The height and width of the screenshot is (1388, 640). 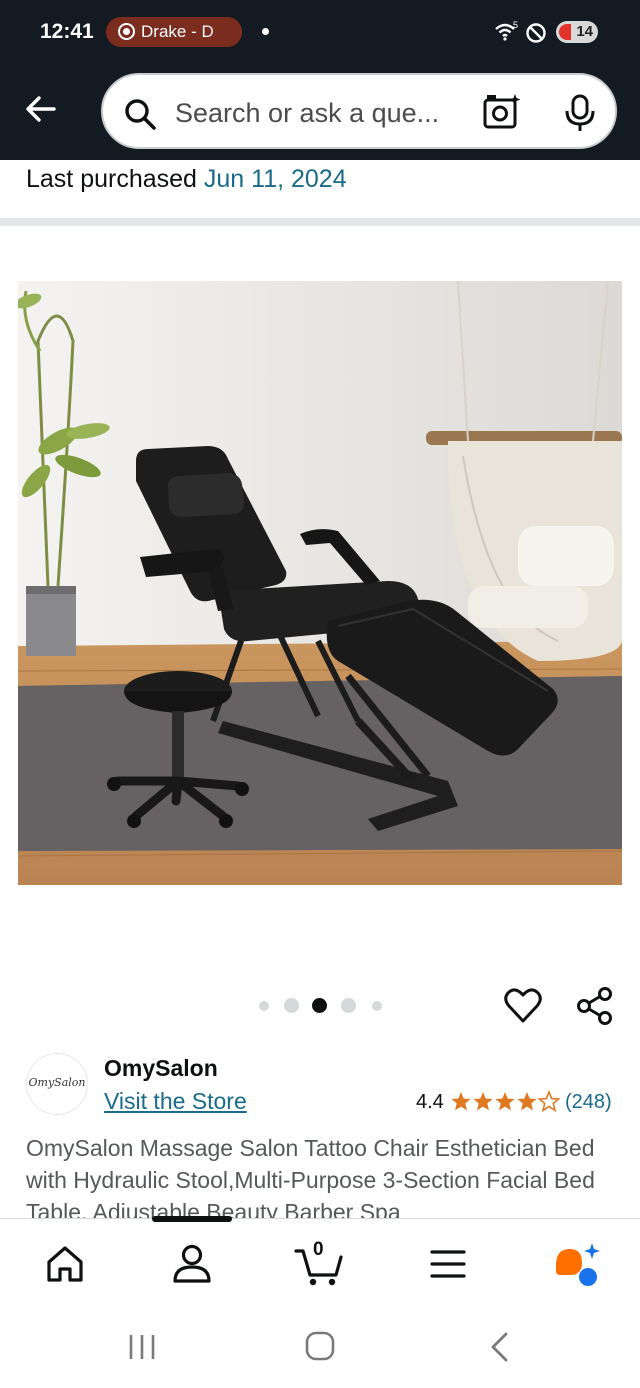 I want to click on back-arrow-icon, so click(x=41, y=109).